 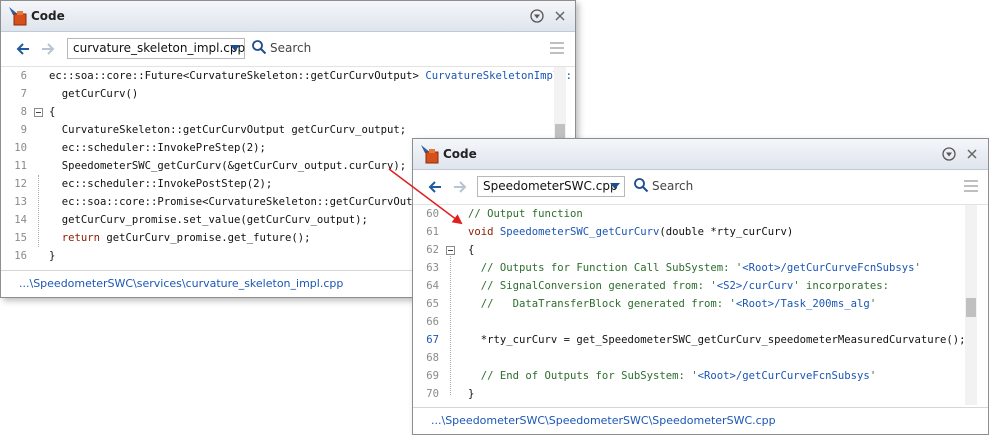 I want to click on line-number: 61, so click(x=432, y=232).